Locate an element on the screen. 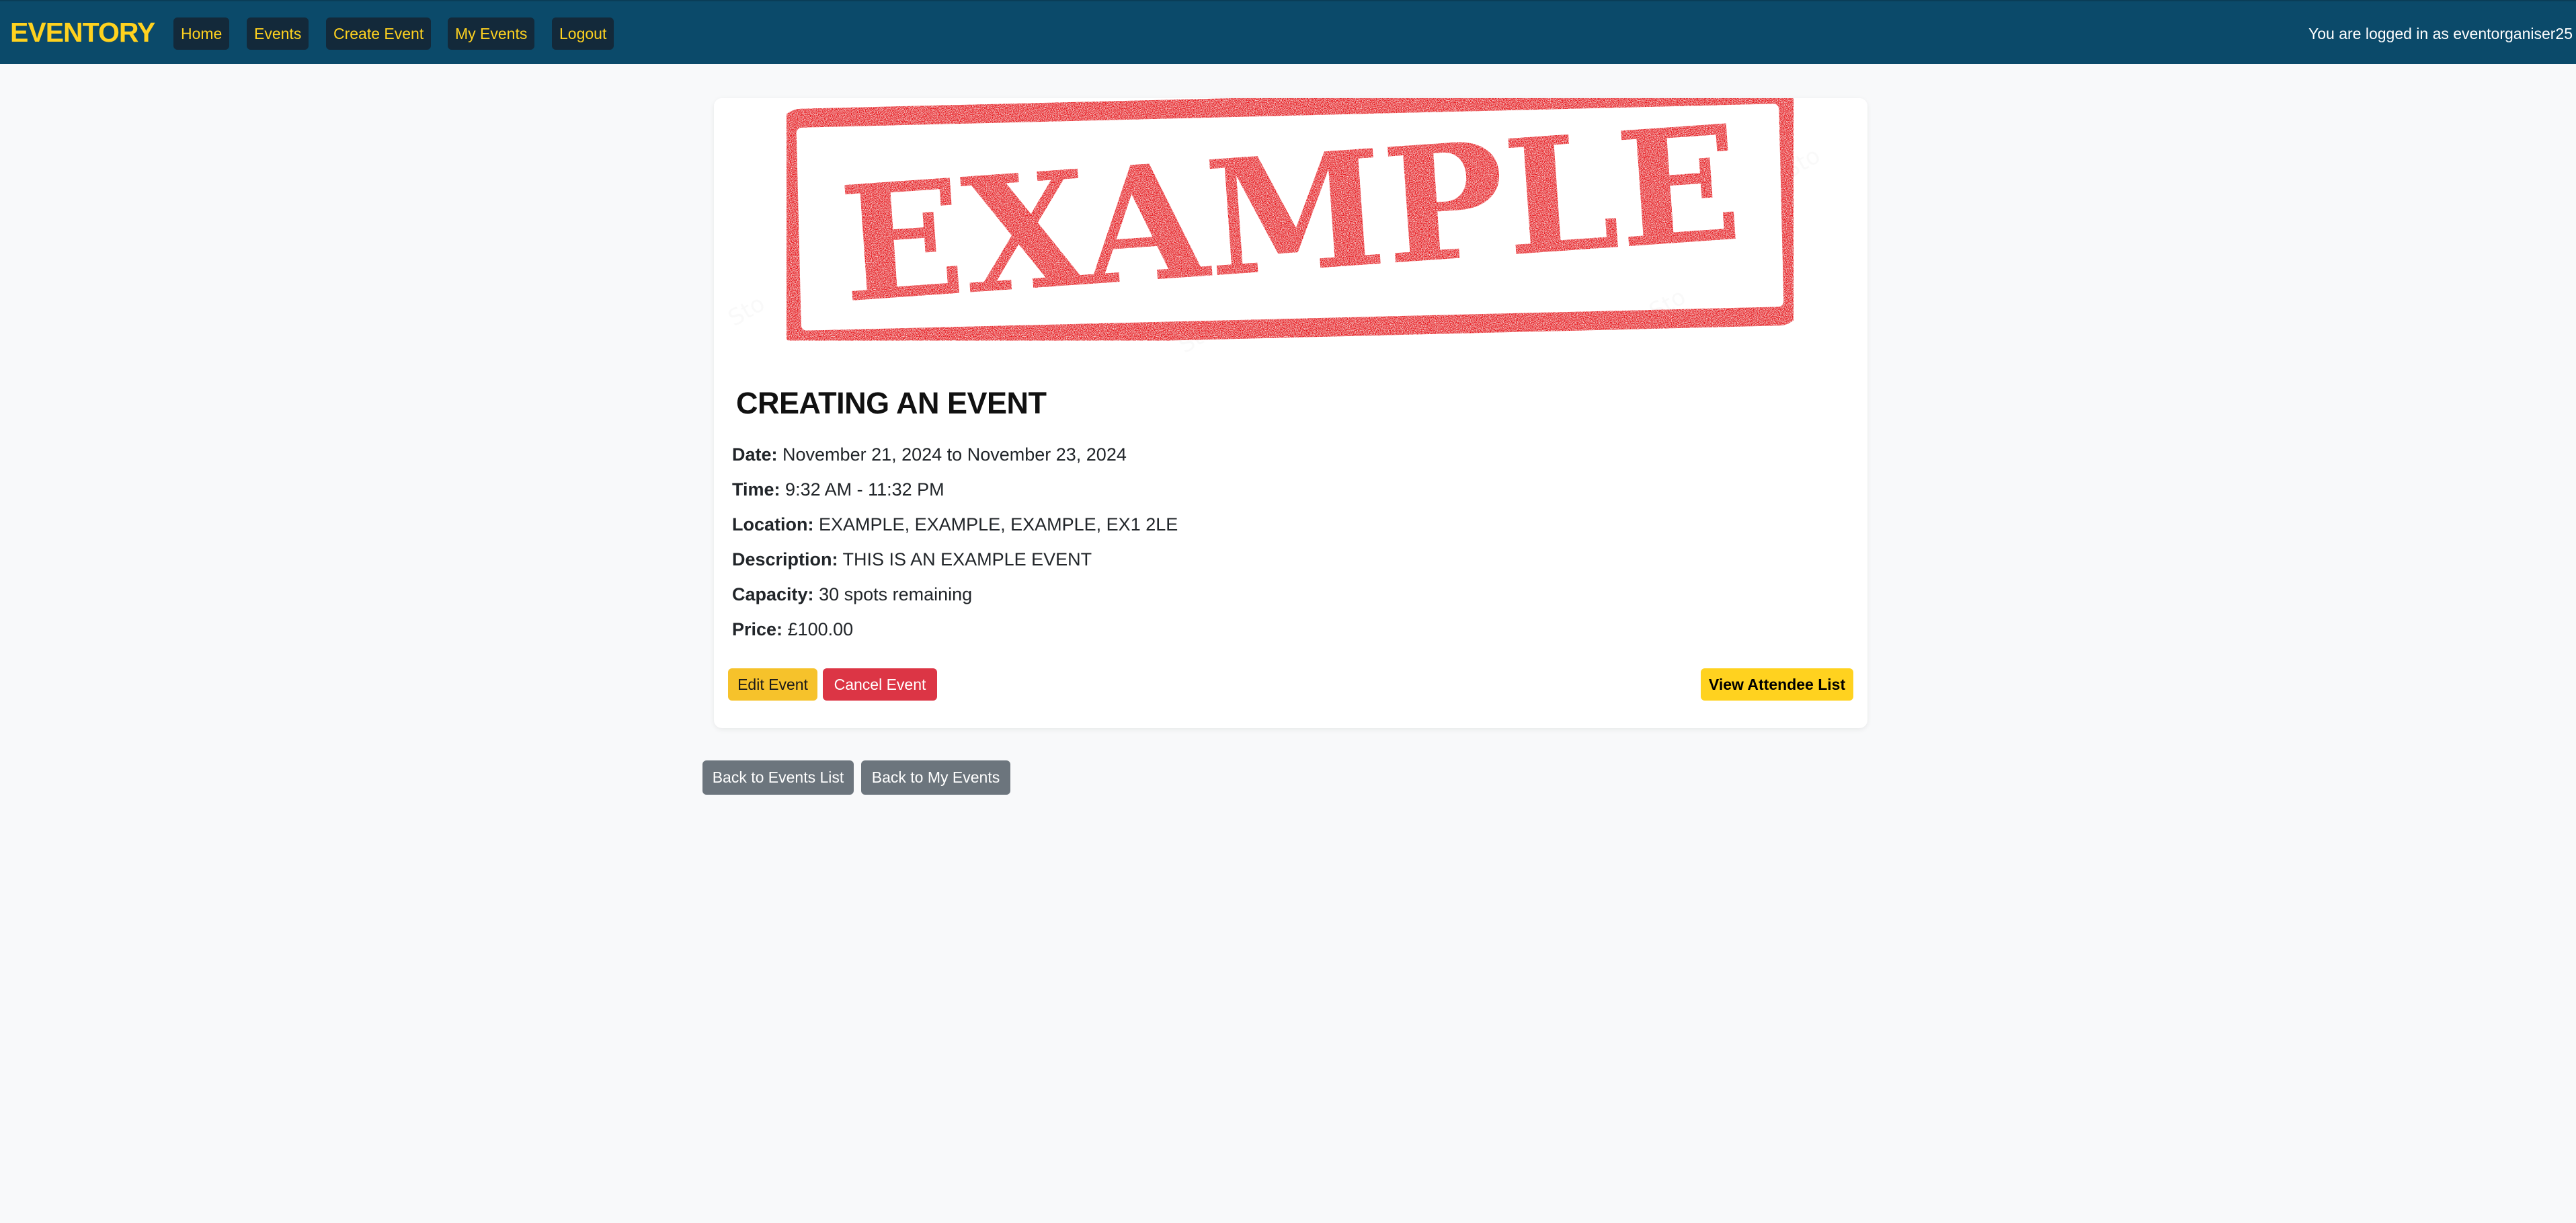 The height and width of the screenshot is (1223, 2576). location-label: Location: is located at coordinates (773, 524).